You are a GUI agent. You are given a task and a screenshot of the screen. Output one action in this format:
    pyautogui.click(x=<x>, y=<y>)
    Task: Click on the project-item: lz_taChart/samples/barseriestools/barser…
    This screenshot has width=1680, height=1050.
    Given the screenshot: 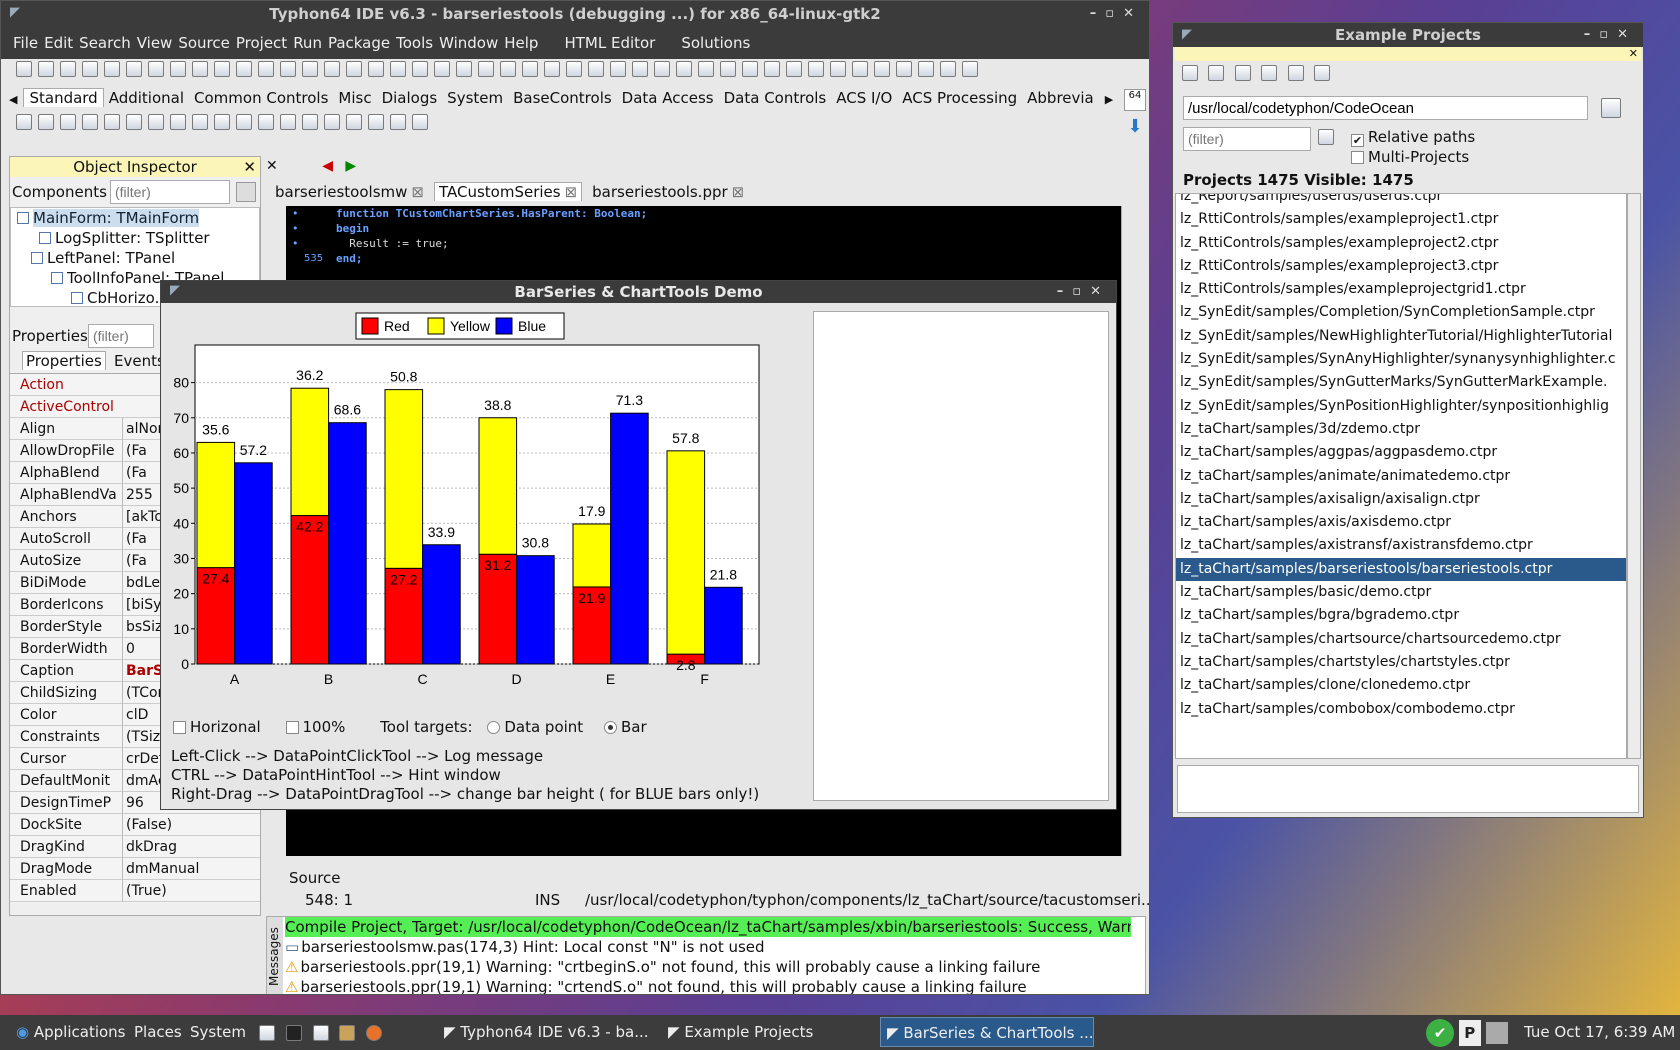 What is the action you would take?
    pyautogui.click(x=1401, y=569)
    